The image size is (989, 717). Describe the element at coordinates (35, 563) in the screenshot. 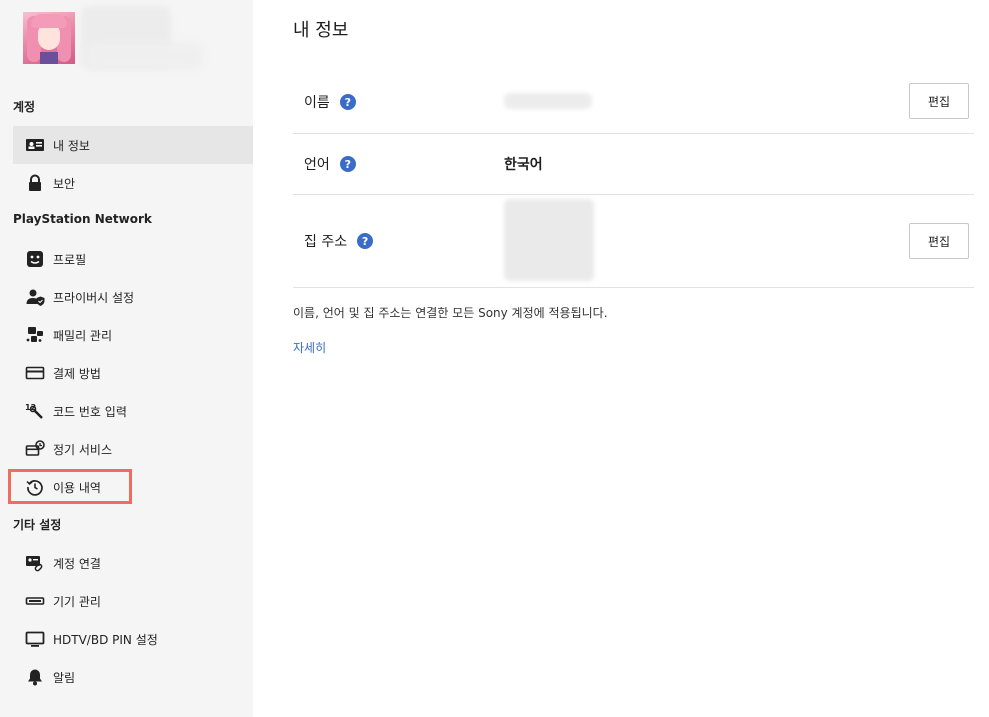

I see `link-account-icon` at that location.